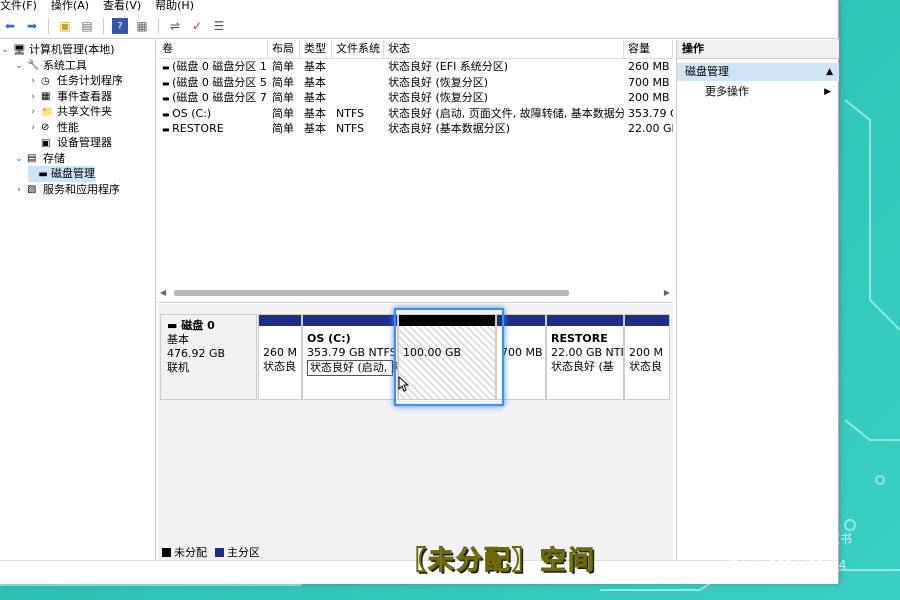 The width and height of the screenshot is (900, 600). Describe the element at coordinates (415, 129) in the screenshot. I see `volume-row: ▬ RESTORE 简单基本 NTFS 状态良好 (基本数据分区) 22.00 GE` at that location.